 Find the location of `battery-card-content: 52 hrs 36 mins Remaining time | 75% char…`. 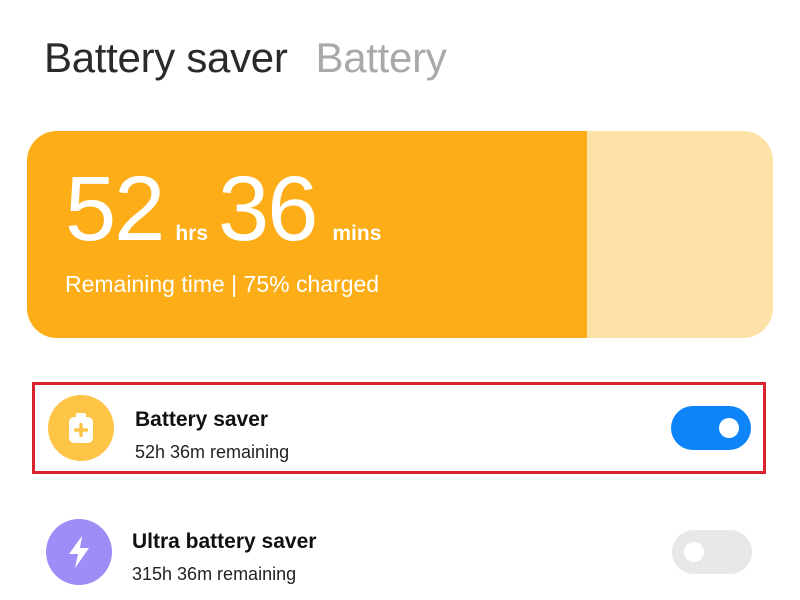

battery-card-content: 52 hrs 36 mins Remaining time | 75% char… is located at coordinates (228, 230).